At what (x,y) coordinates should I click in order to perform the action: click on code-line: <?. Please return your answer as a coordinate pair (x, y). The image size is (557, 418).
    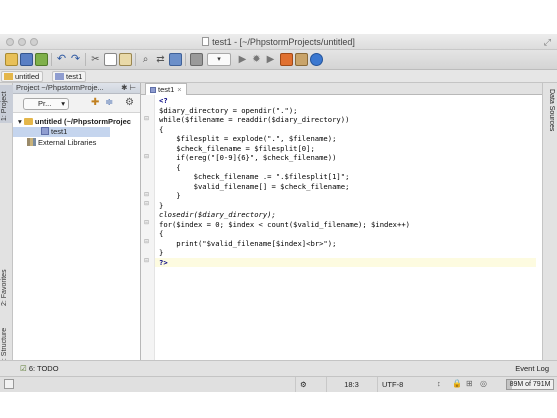
    Looking at the image, I should click on (163, 101).